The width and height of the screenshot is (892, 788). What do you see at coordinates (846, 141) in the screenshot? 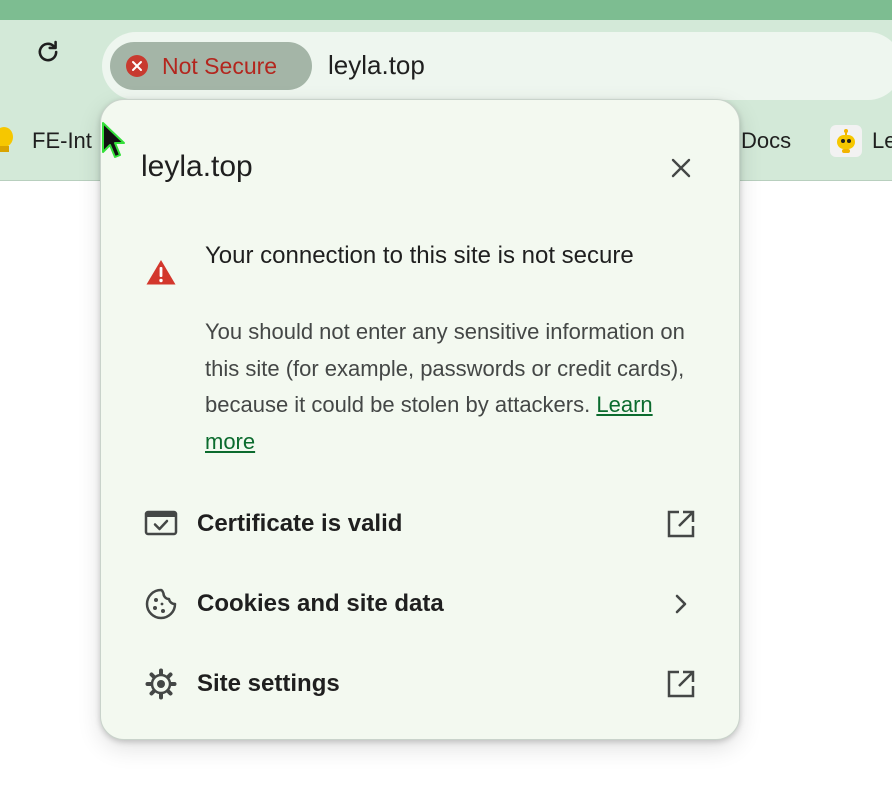
I see `robot-icon` at bounding box center [846, 141].